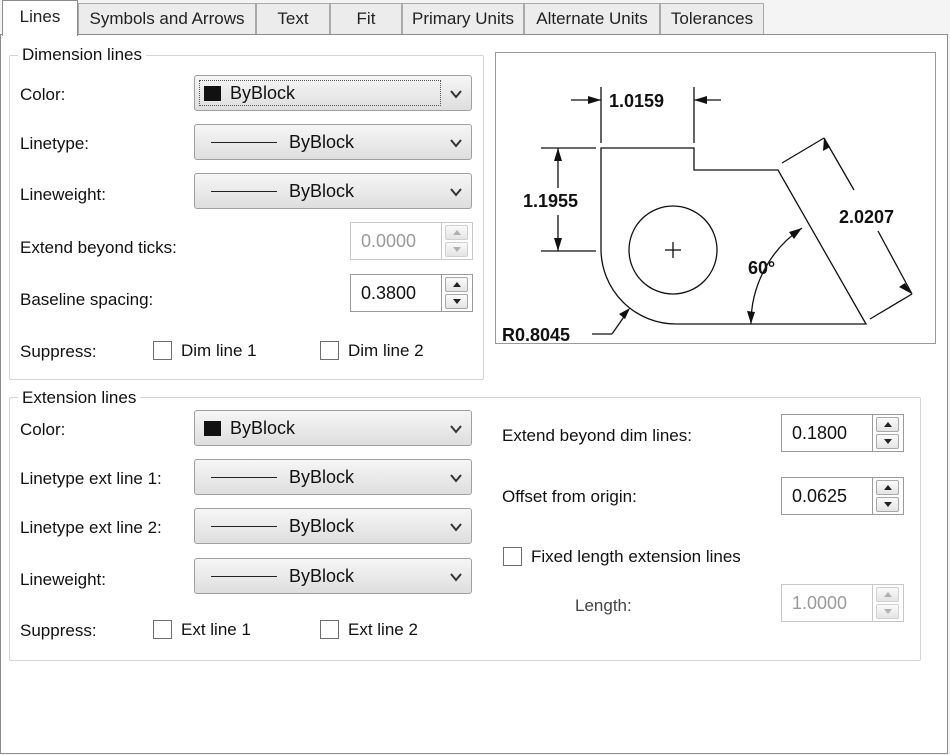 Image resolution: width=950 pixels, height=755 pixels. I want to click on offset-origin-input: 0.0625, so click(827, 496).